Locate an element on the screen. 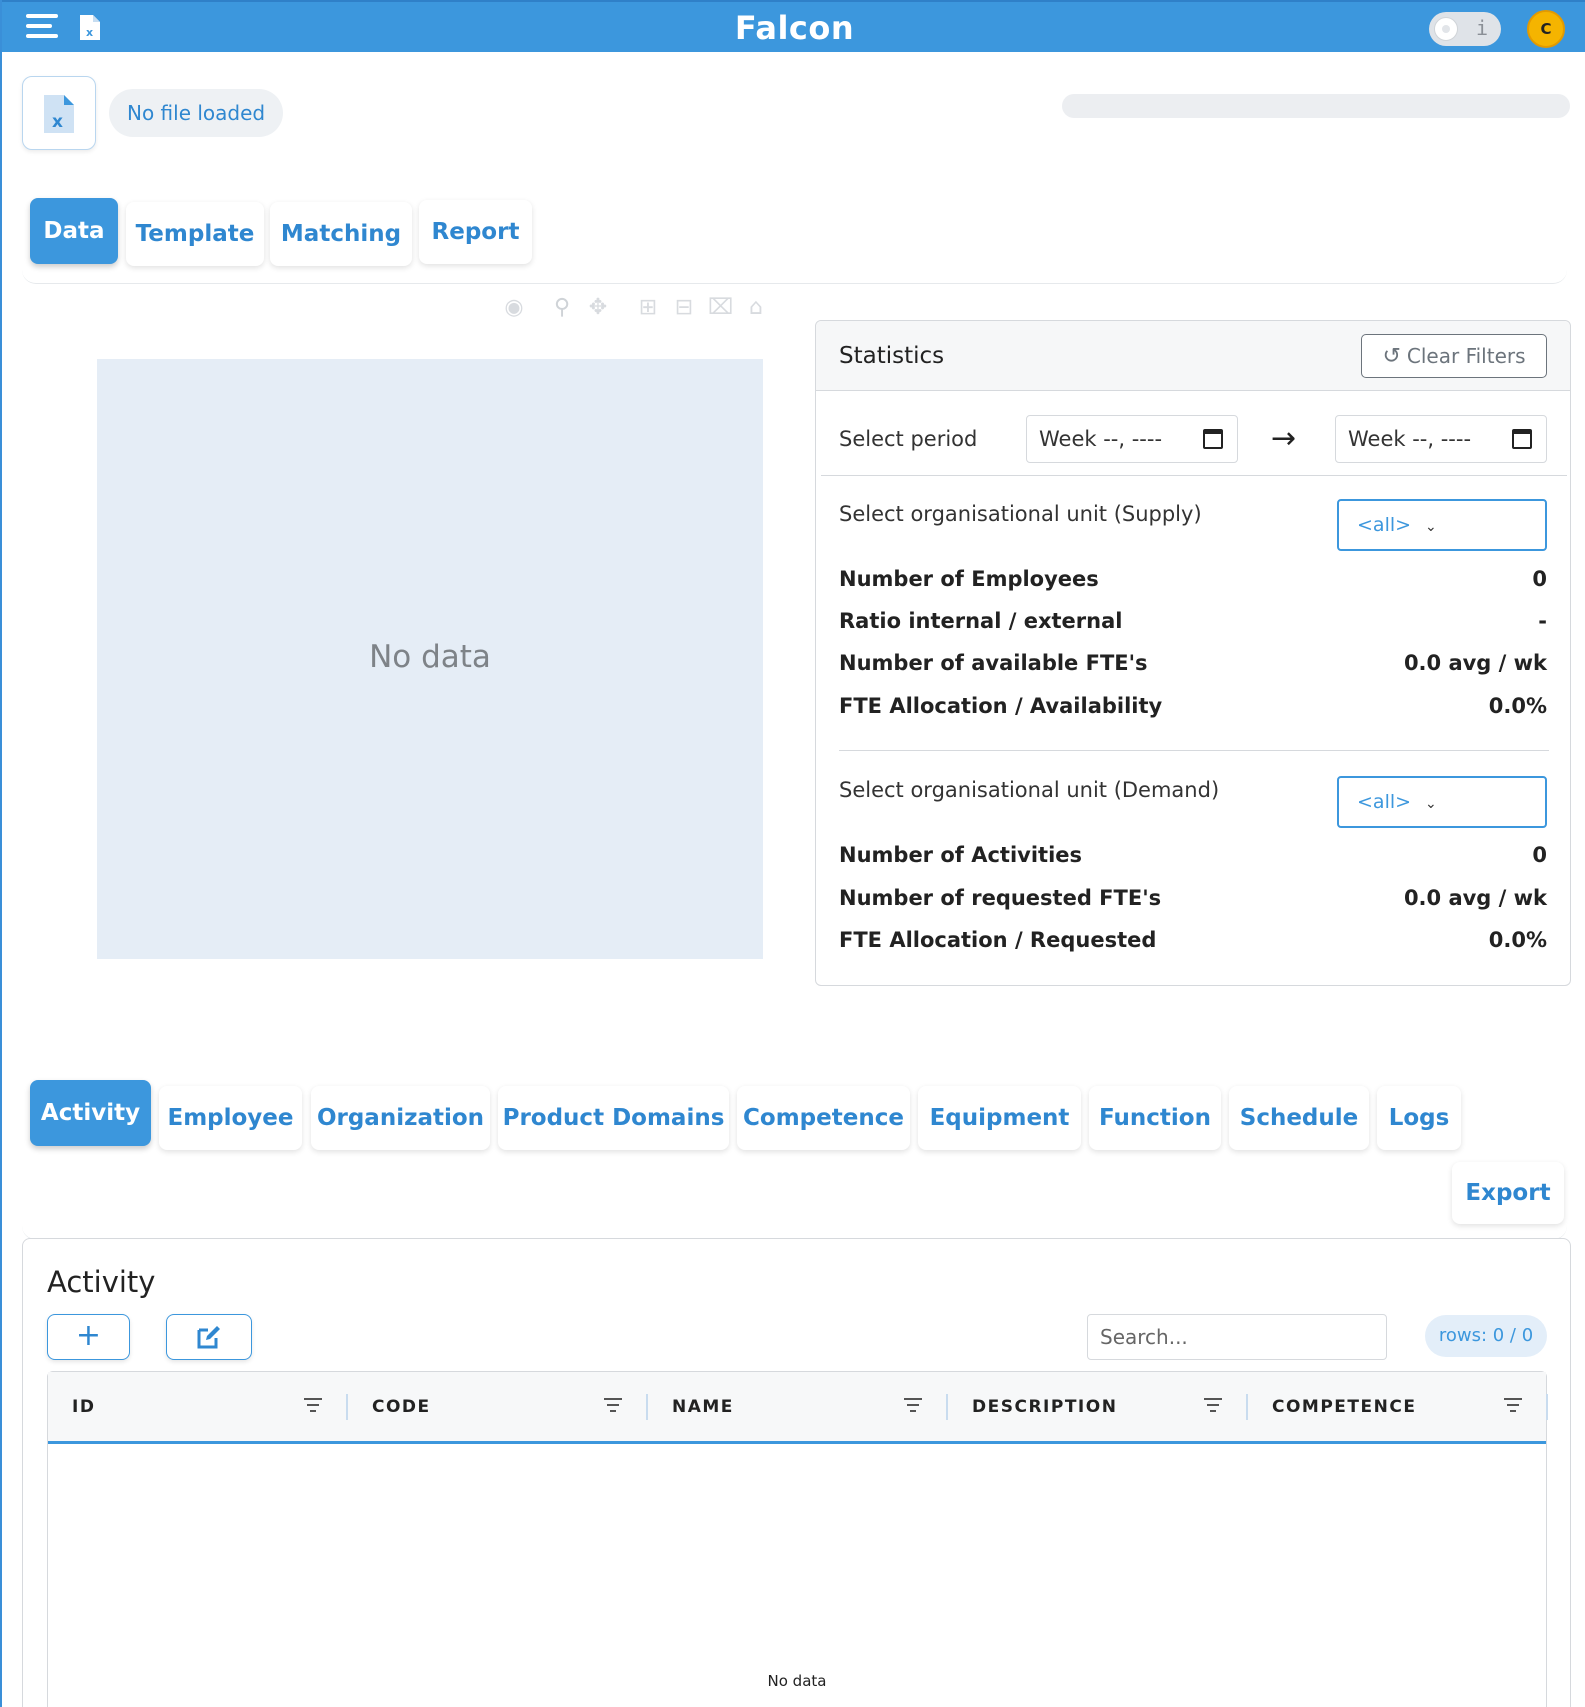  pan-icon: ✥ is located at coordinates (598, 308).